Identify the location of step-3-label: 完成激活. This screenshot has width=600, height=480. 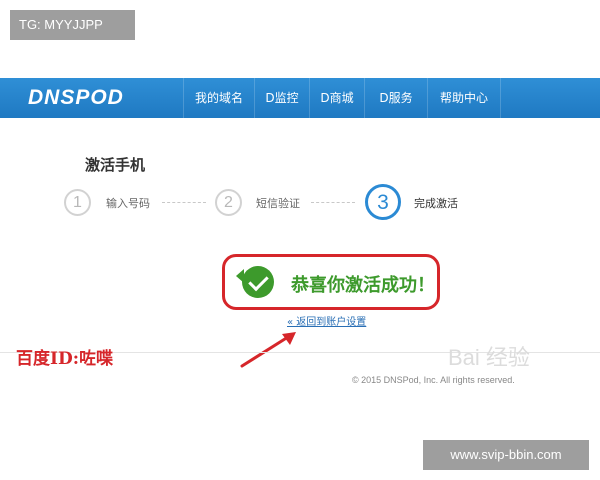
(436, 203).